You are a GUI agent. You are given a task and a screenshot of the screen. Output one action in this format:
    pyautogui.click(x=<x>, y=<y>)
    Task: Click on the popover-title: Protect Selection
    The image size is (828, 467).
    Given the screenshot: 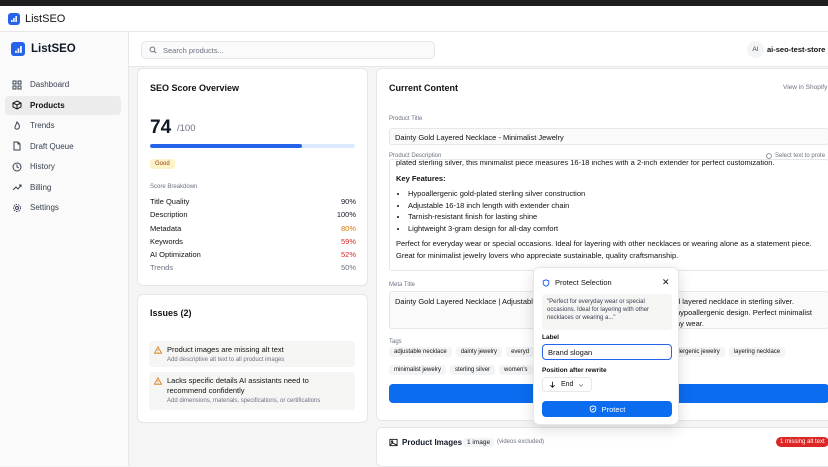 What is the action you would take?
    pyautogui.click(x=583, y=282)
    